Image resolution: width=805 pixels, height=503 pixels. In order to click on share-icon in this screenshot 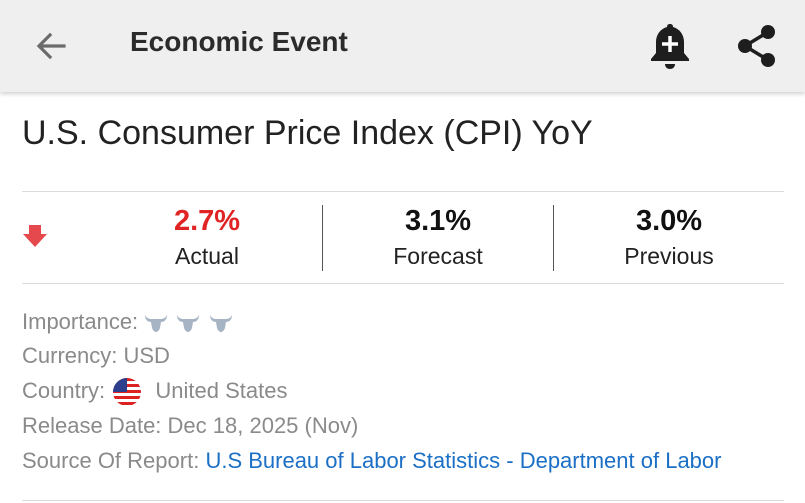, I will do `click(756, 46)`.